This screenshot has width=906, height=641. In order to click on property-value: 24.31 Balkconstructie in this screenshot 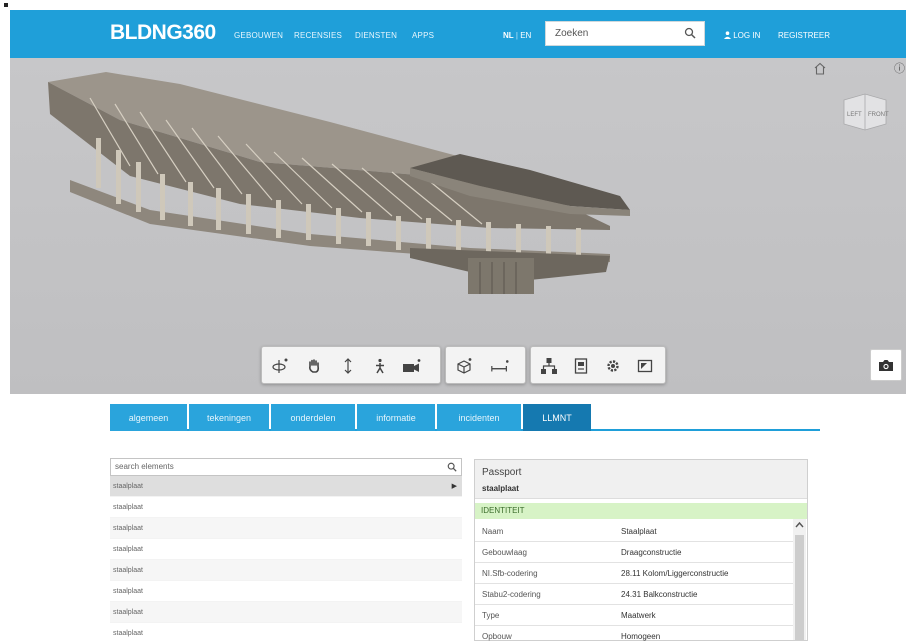, I will do `click(659, 594)`.